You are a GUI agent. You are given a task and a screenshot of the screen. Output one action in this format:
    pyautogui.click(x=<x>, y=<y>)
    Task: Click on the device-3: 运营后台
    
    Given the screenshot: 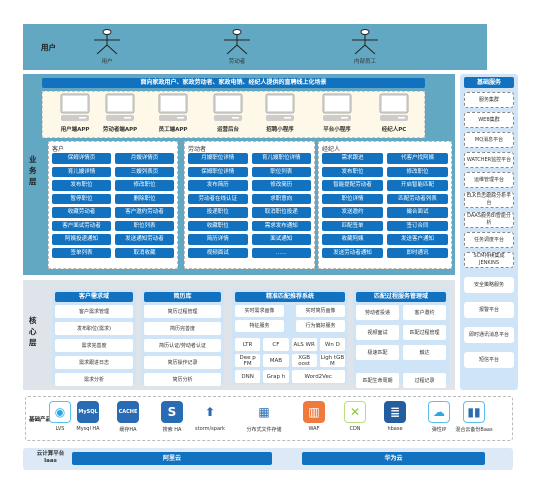 What is the action you would take?
    pyautogui.click(x=228, y=113)
    